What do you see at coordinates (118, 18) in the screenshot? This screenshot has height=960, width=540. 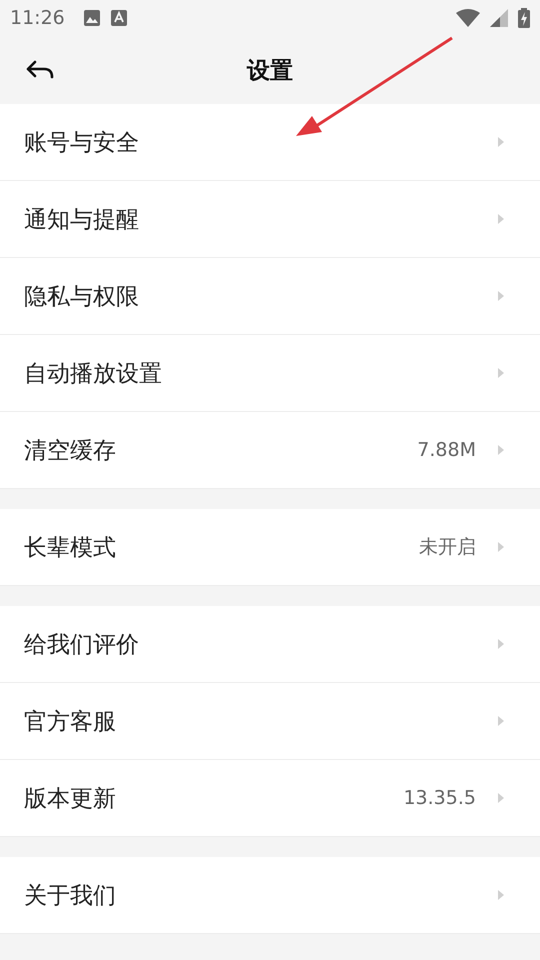 I see `keyboard-icon` at bounding box center [118, 18].